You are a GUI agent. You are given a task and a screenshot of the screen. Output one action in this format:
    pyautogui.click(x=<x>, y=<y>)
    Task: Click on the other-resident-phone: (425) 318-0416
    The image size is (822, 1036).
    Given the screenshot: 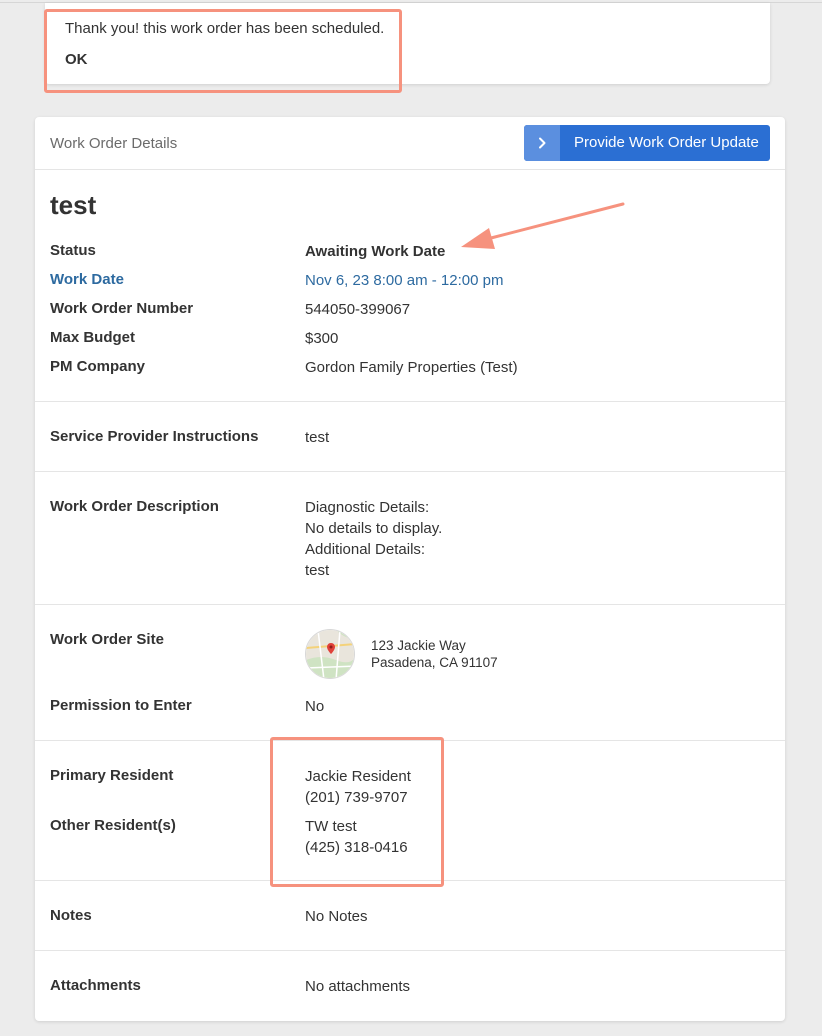 What is the action you would take?
    pyautogui.click(x=356, y=847)
    